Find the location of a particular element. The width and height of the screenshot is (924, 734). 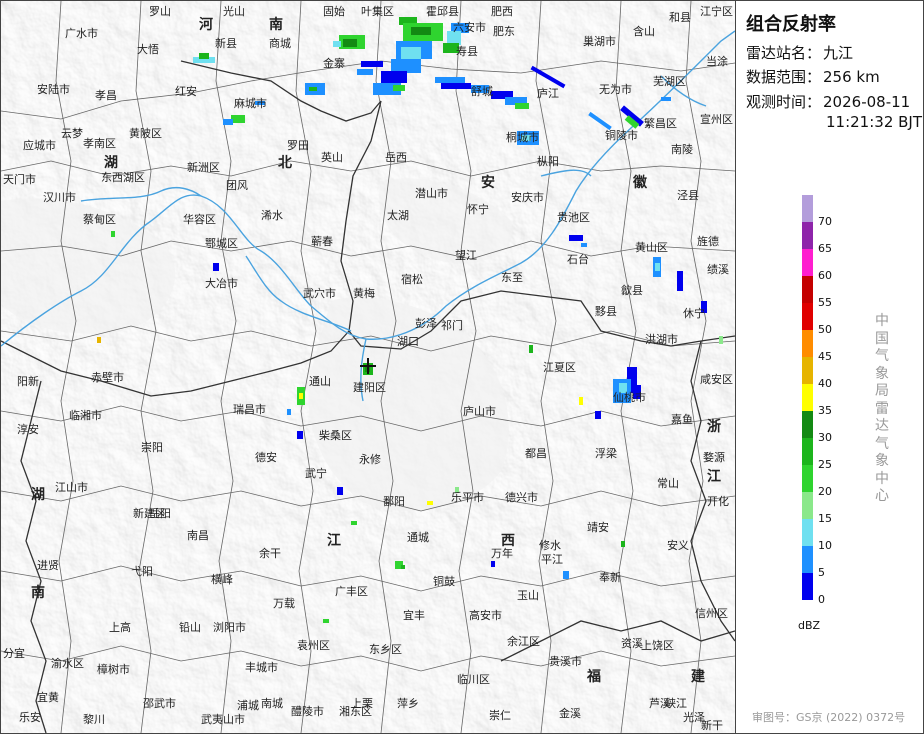

time-row: 观测时间： 2026-08-11 is located at coordinates (828, 102).